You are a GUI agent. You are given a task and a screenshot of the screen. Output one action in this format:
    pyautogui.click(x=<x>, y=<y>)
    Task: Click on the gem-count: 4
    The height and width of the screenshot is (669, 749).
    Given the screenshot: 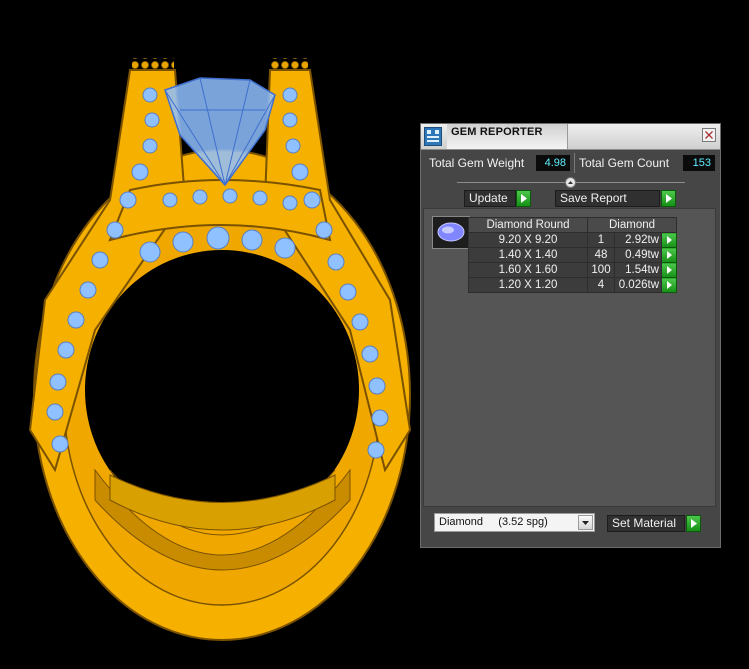 What is the action you would take?
    pyautogui.click(x=601, y=285)
    